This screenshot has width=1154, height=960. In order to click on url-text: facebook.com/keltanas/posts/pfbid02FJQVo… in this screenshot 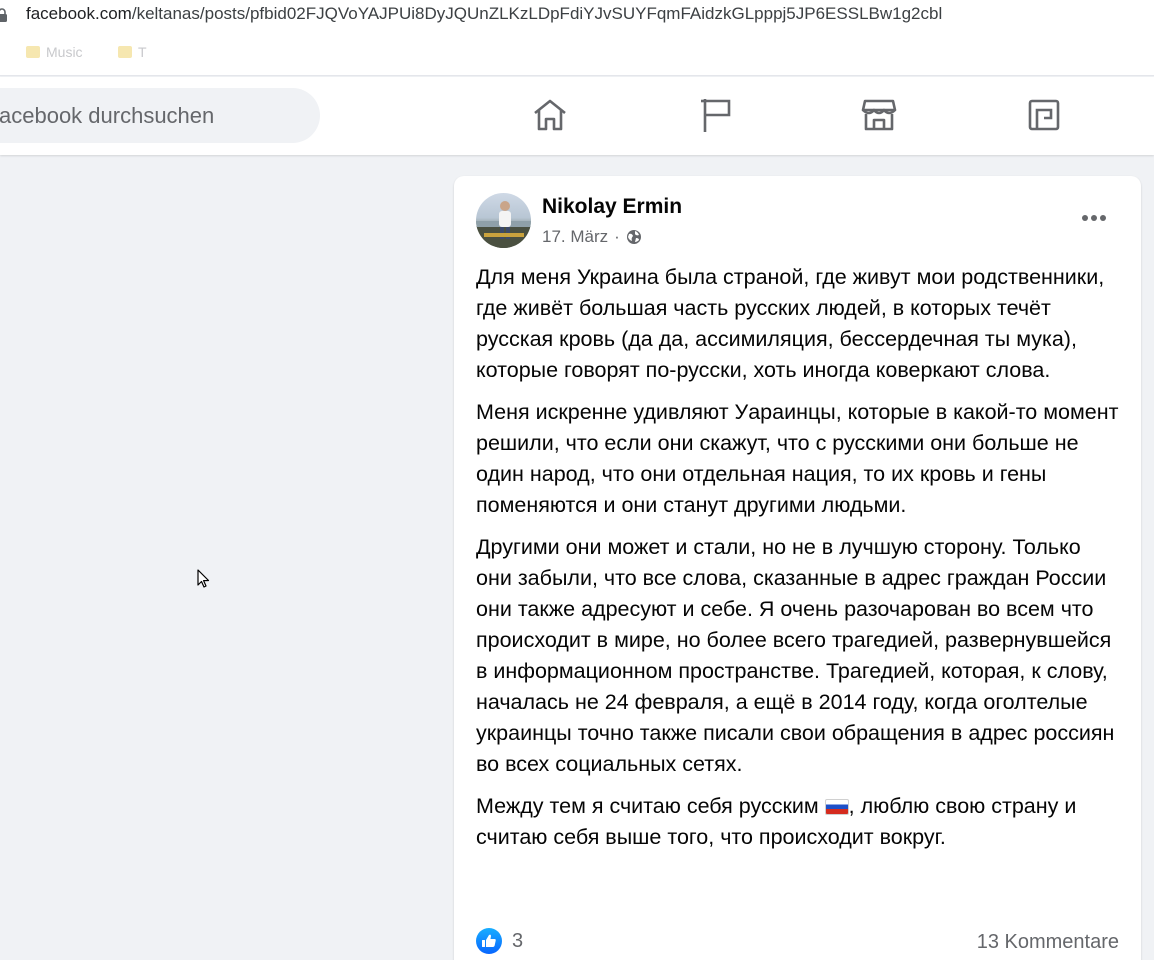, I will do `click(484, 14)`.